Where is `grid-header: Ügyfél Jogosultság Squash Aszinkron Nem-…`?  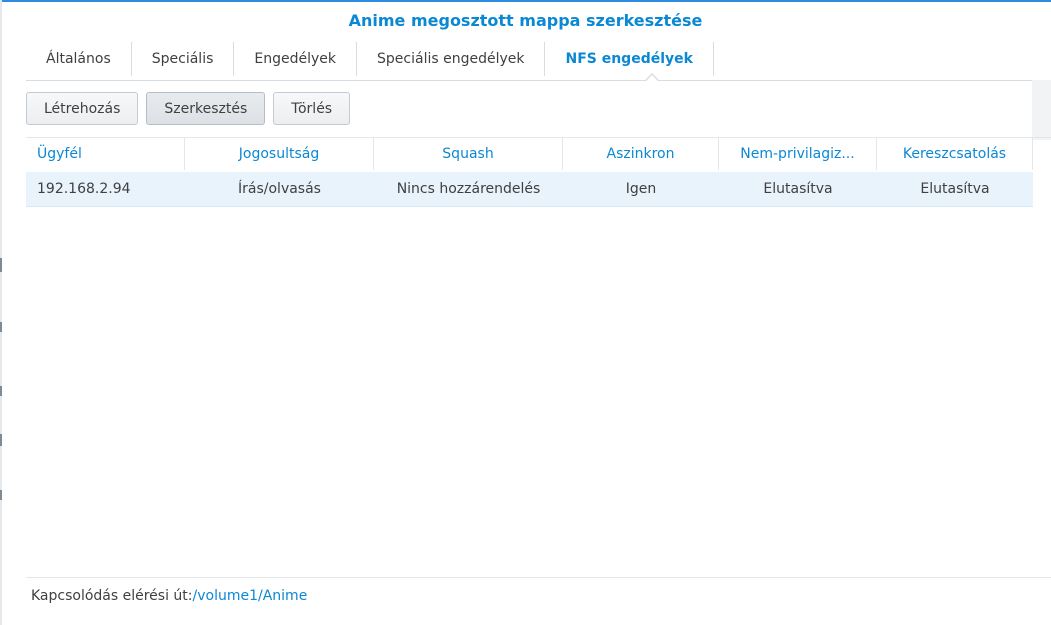
grid-header: Ügyfél Jogosultság Squash Aszinkron Nem-… is located at coordinates (538, 154).